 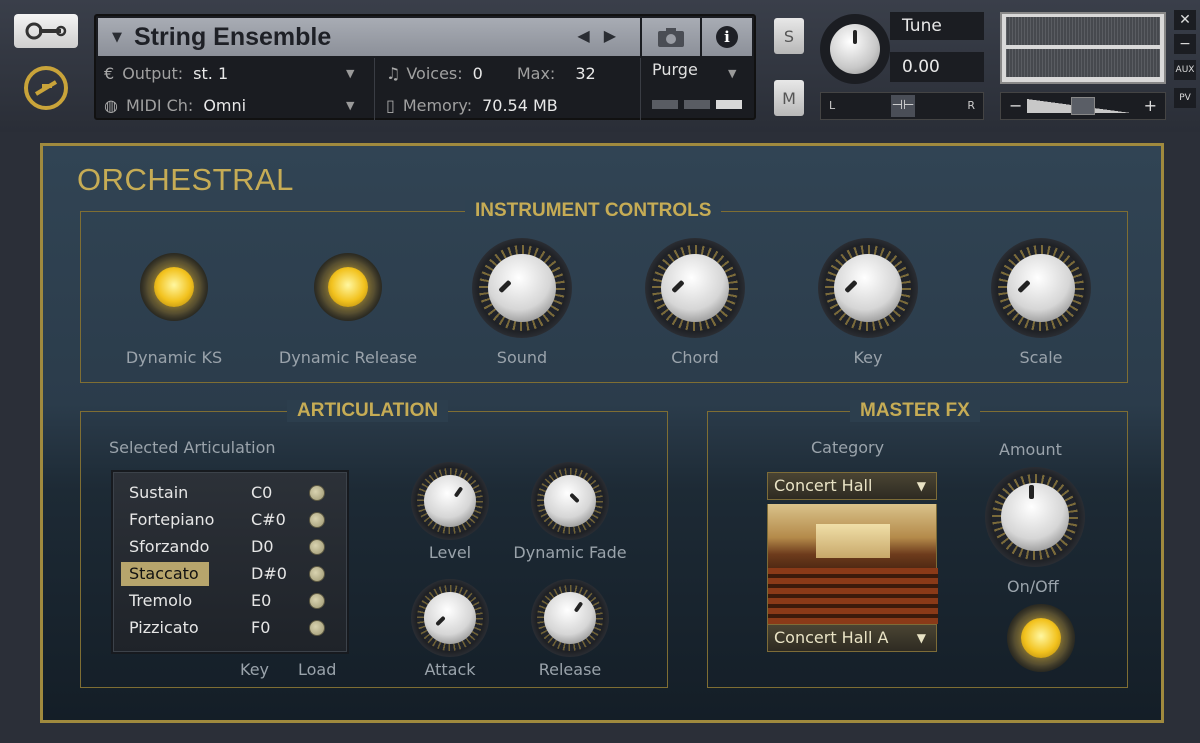 What do you see at coordinates (117, 37) in the screenshot?
I see `collapse-icon: ▼` at bounding box center [117, 37].